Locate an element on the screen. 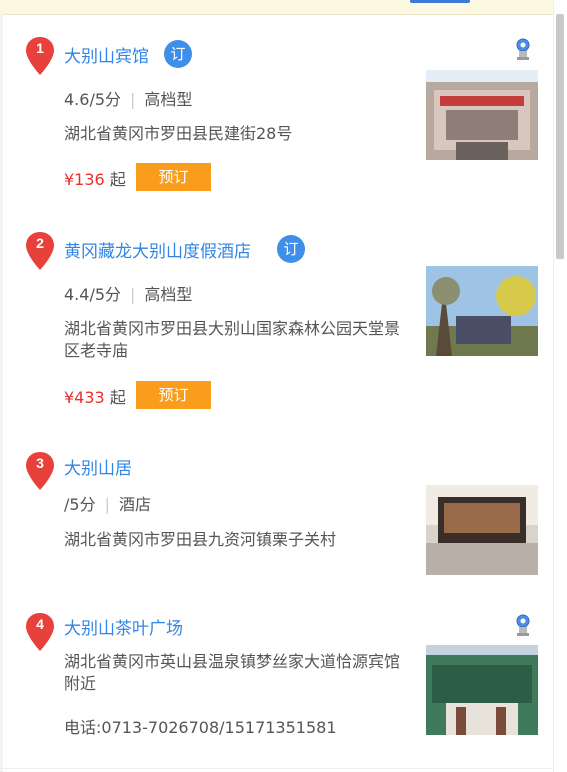  marker-number: 2 is located at coordinates (40, 243).